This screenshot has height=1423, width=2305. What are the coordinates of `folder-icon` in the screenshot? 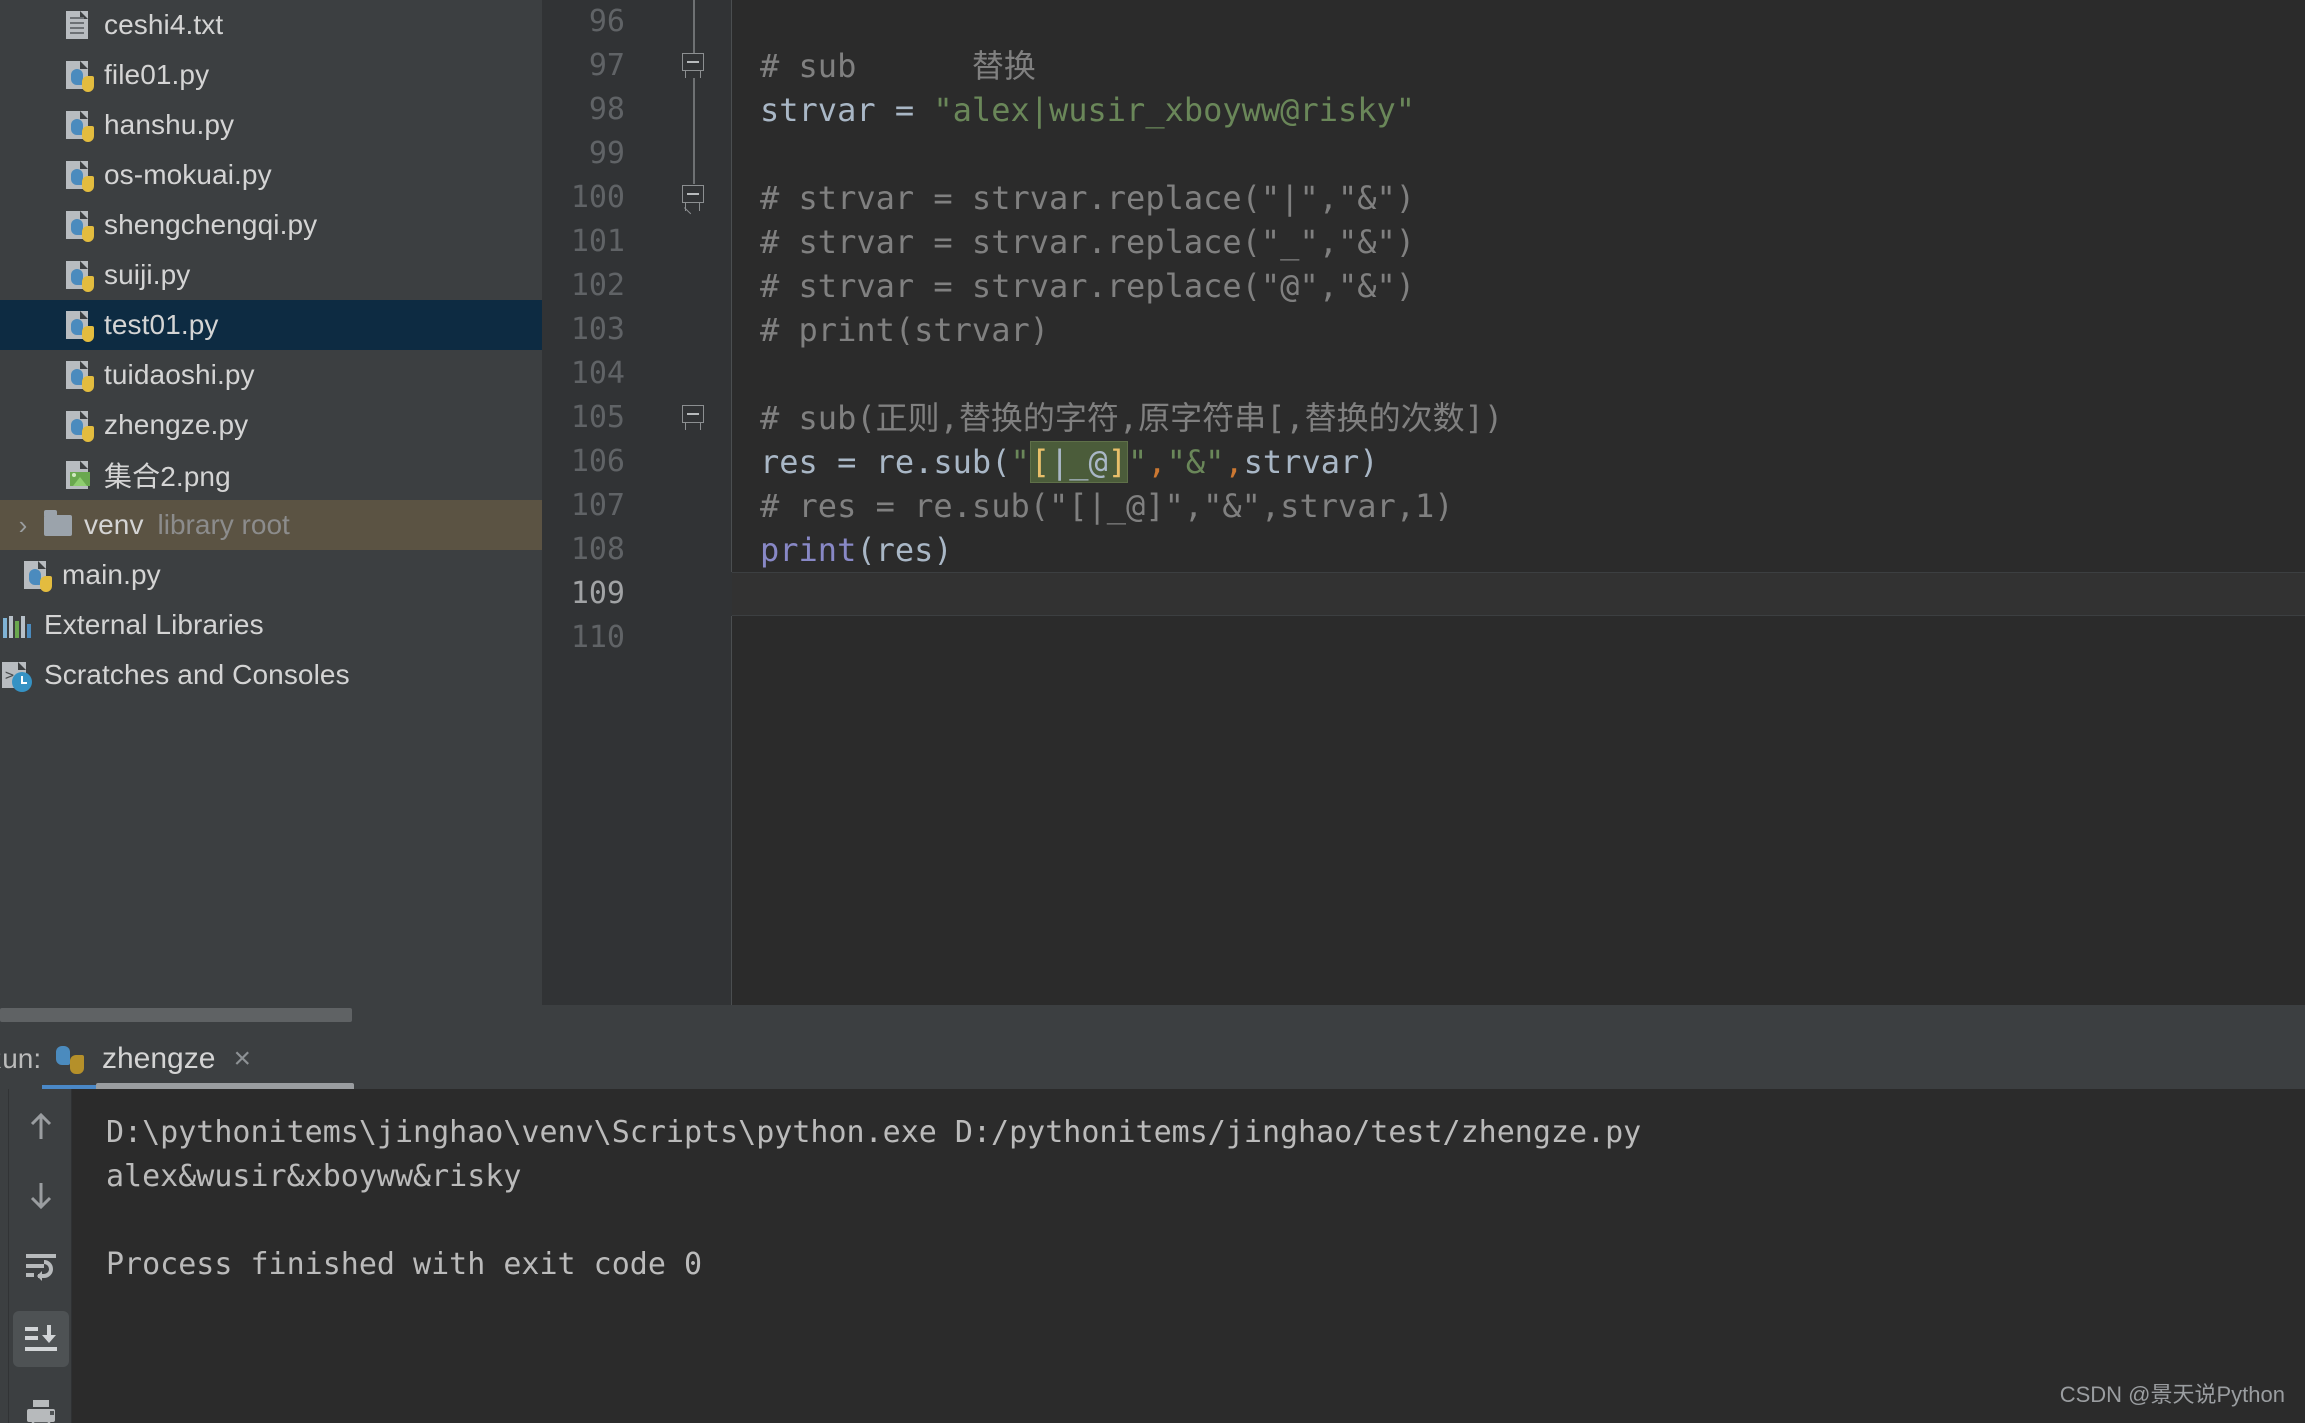 It's located at (57, 525).